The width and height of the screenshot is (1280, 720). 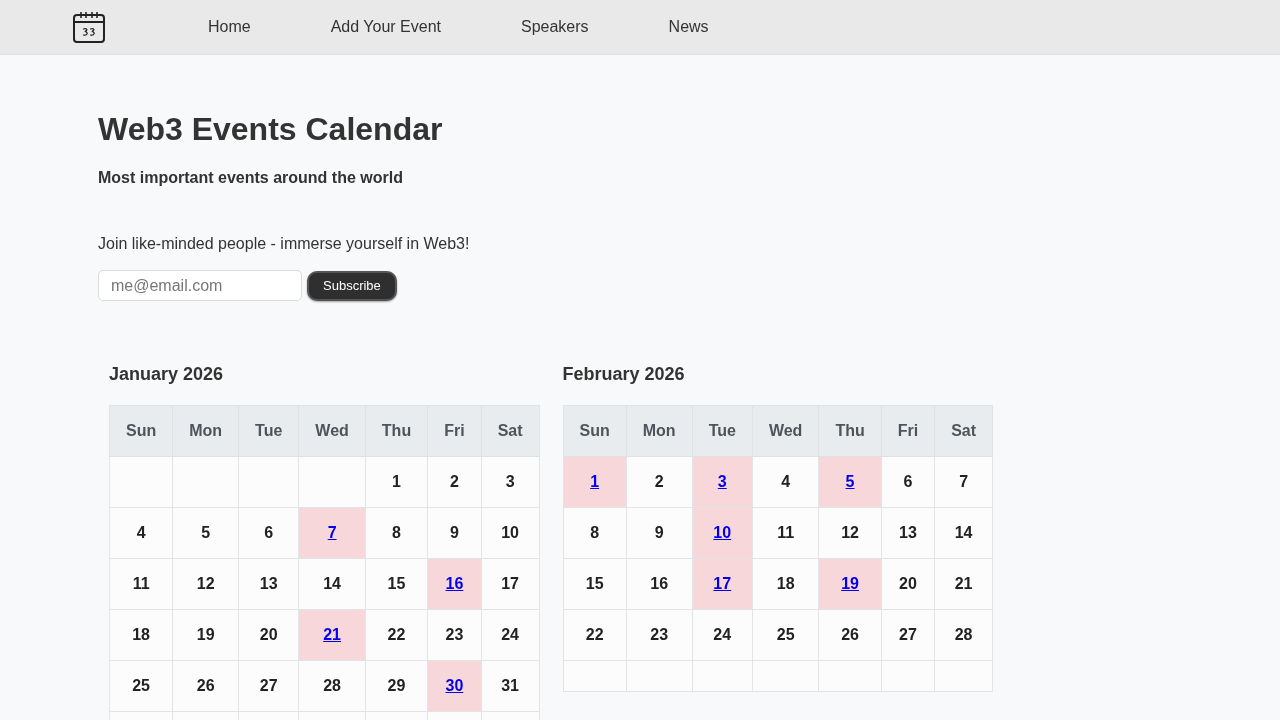 I want to click on month-title: January 2026, so click(x=167, y=374).